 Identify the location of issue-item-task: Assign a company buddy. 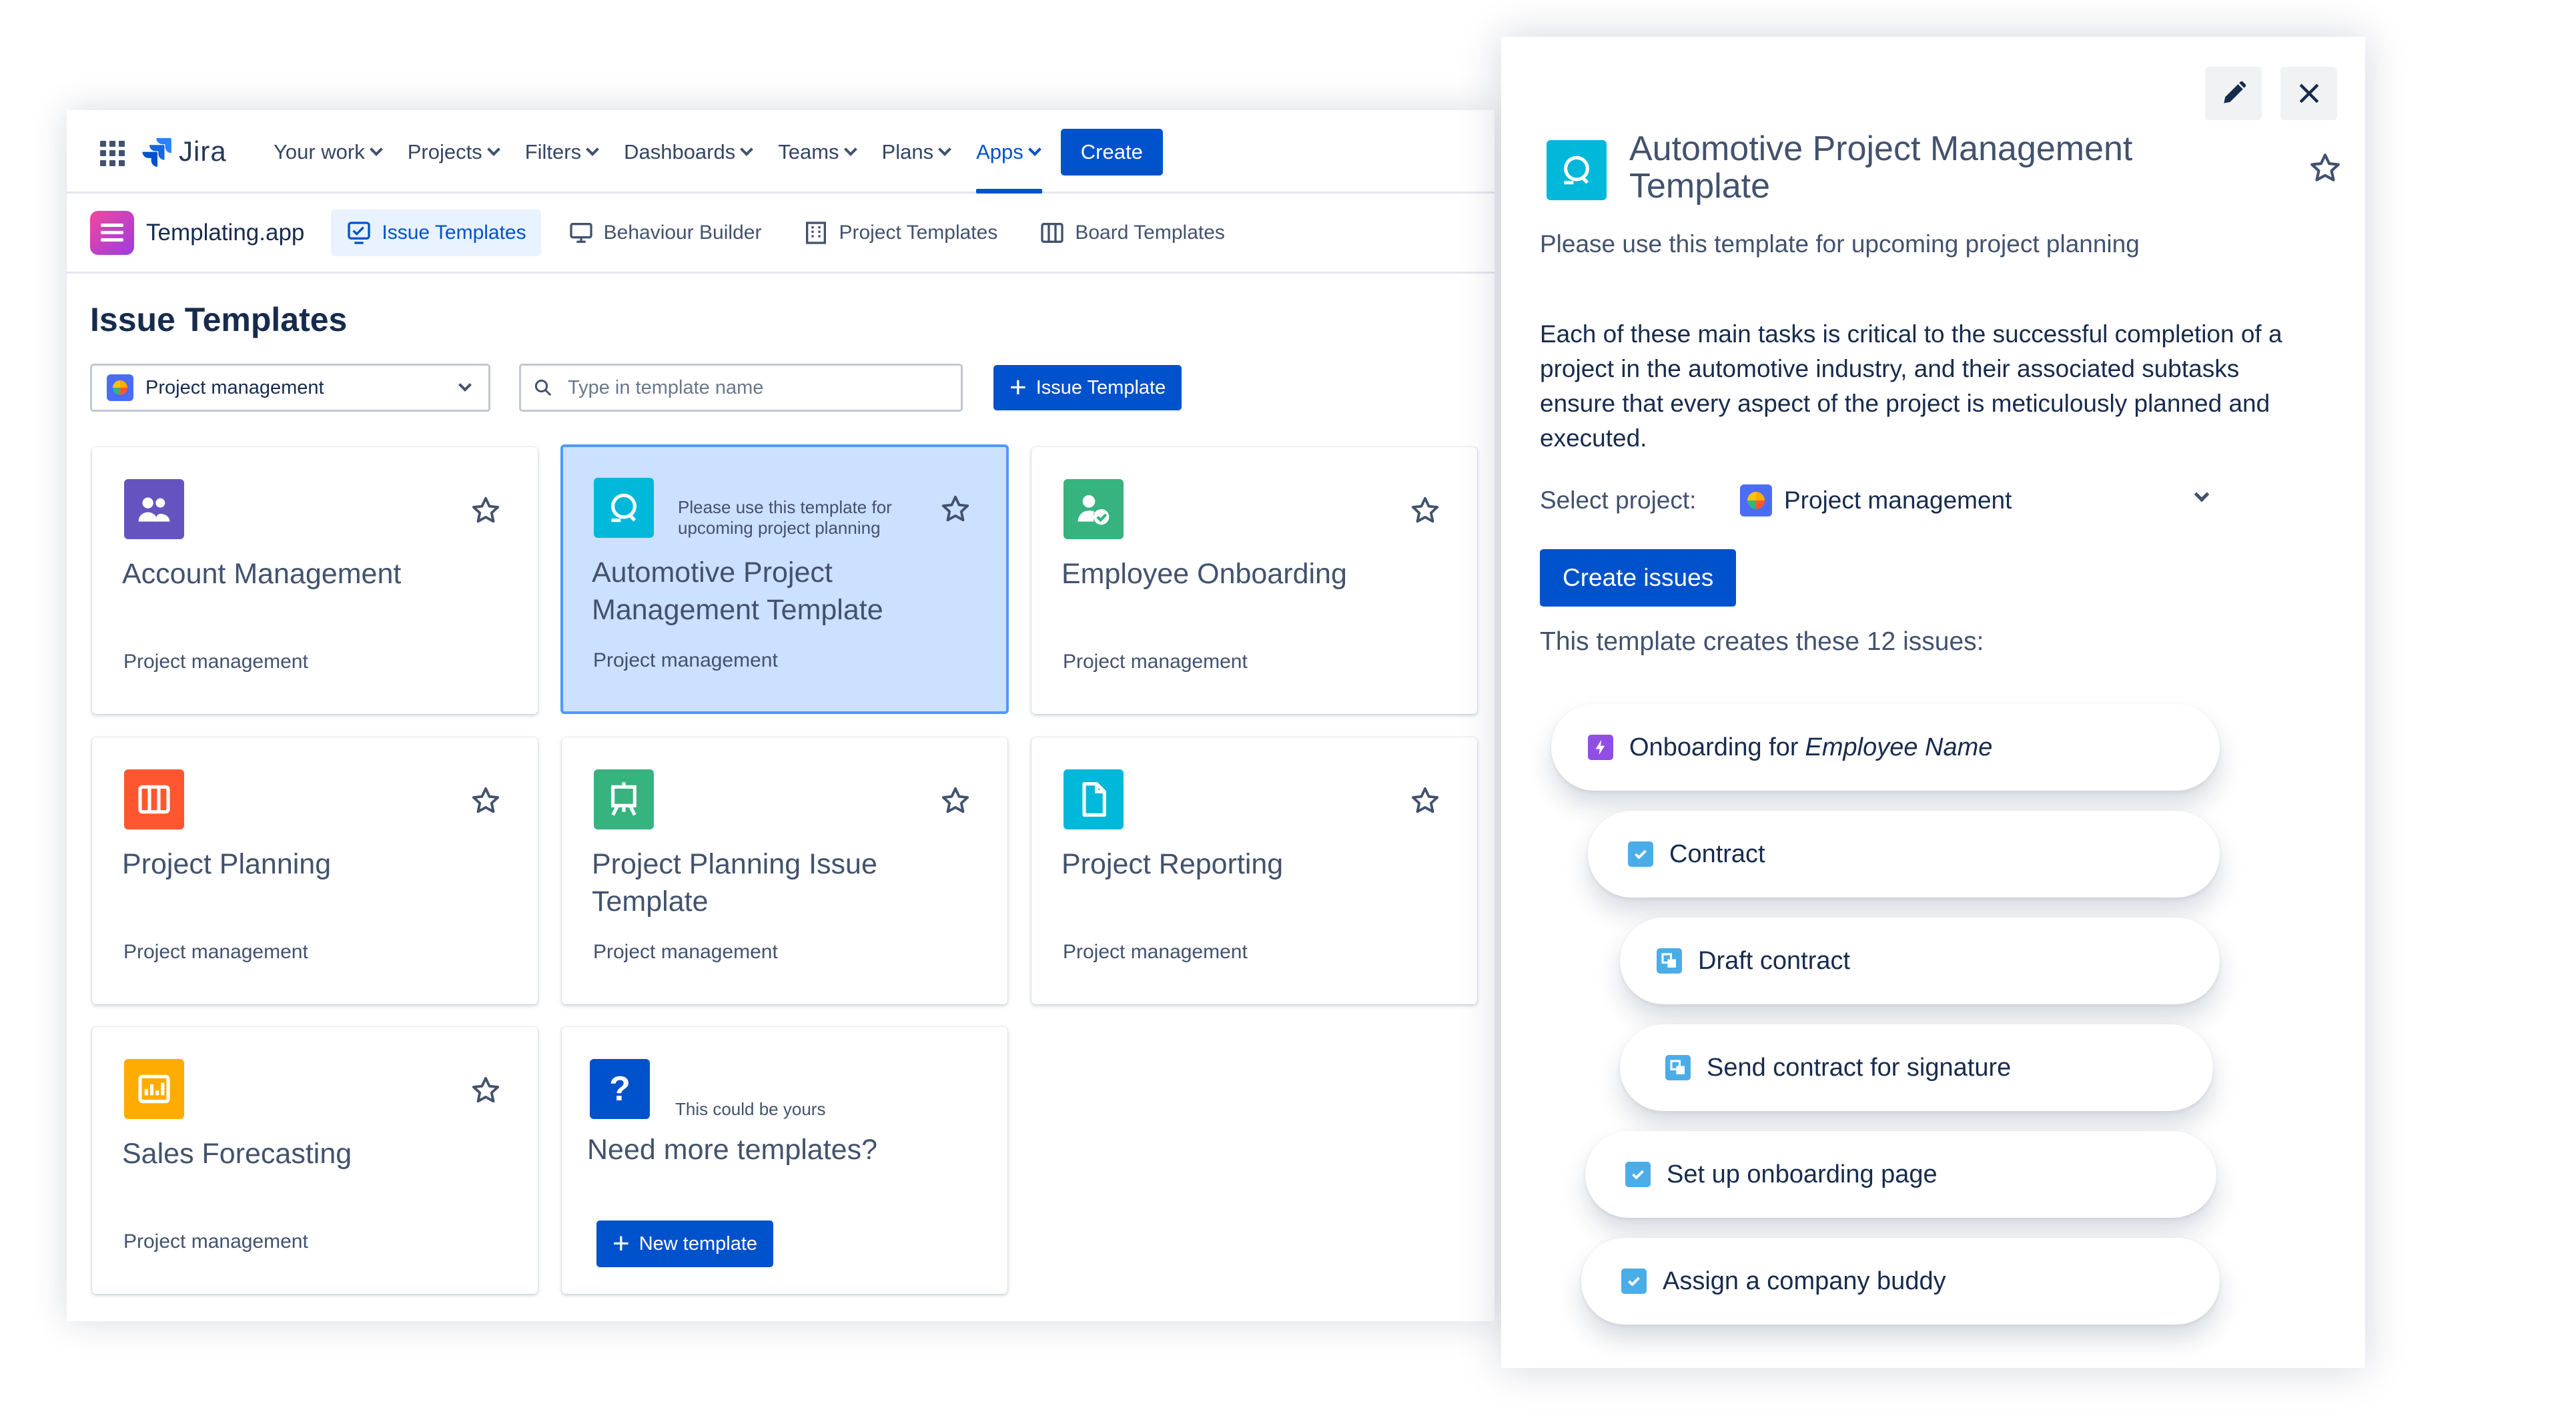
(1900, 1281).